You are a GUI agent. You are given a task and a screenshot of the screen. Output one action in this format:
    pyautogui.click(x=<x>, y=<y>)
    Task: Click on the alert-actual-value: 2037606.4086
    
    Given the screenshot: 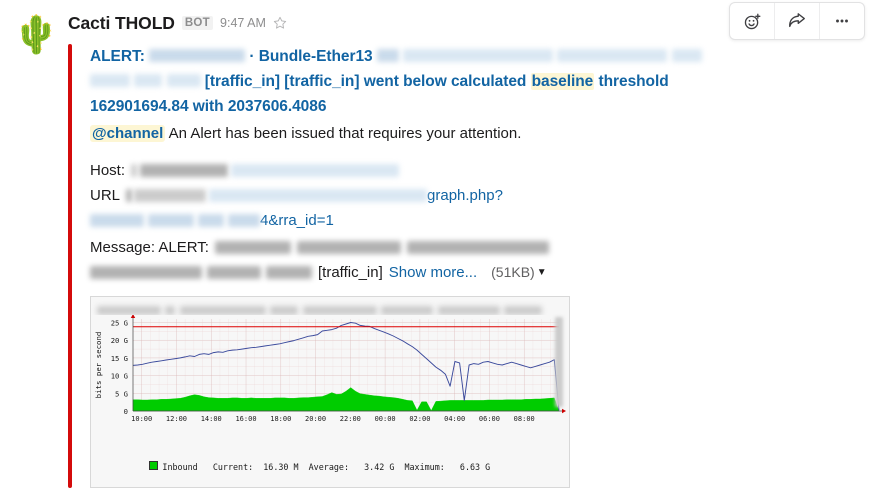 What is the action you would take?
    pyautogui.click(x=277, y=106)
    